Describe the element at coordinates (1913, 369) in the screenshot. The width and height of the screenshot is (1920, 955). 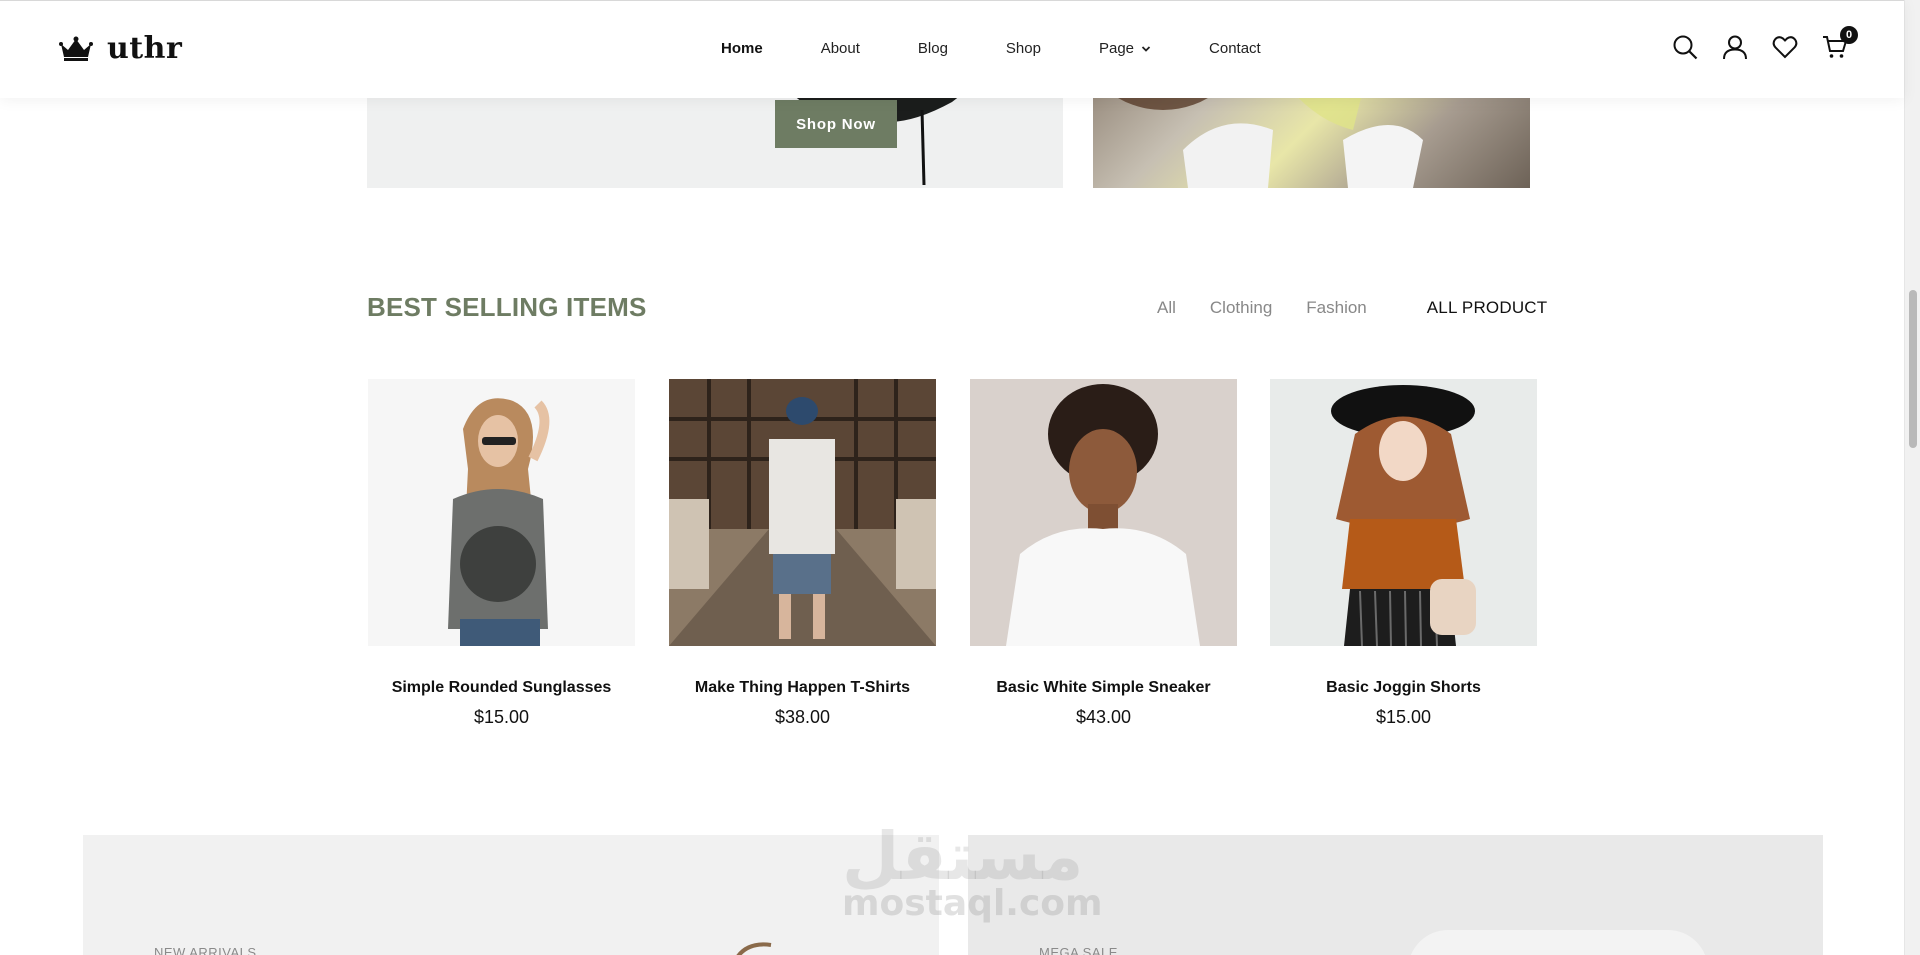
I see `scrollbar-thumb` at that location.